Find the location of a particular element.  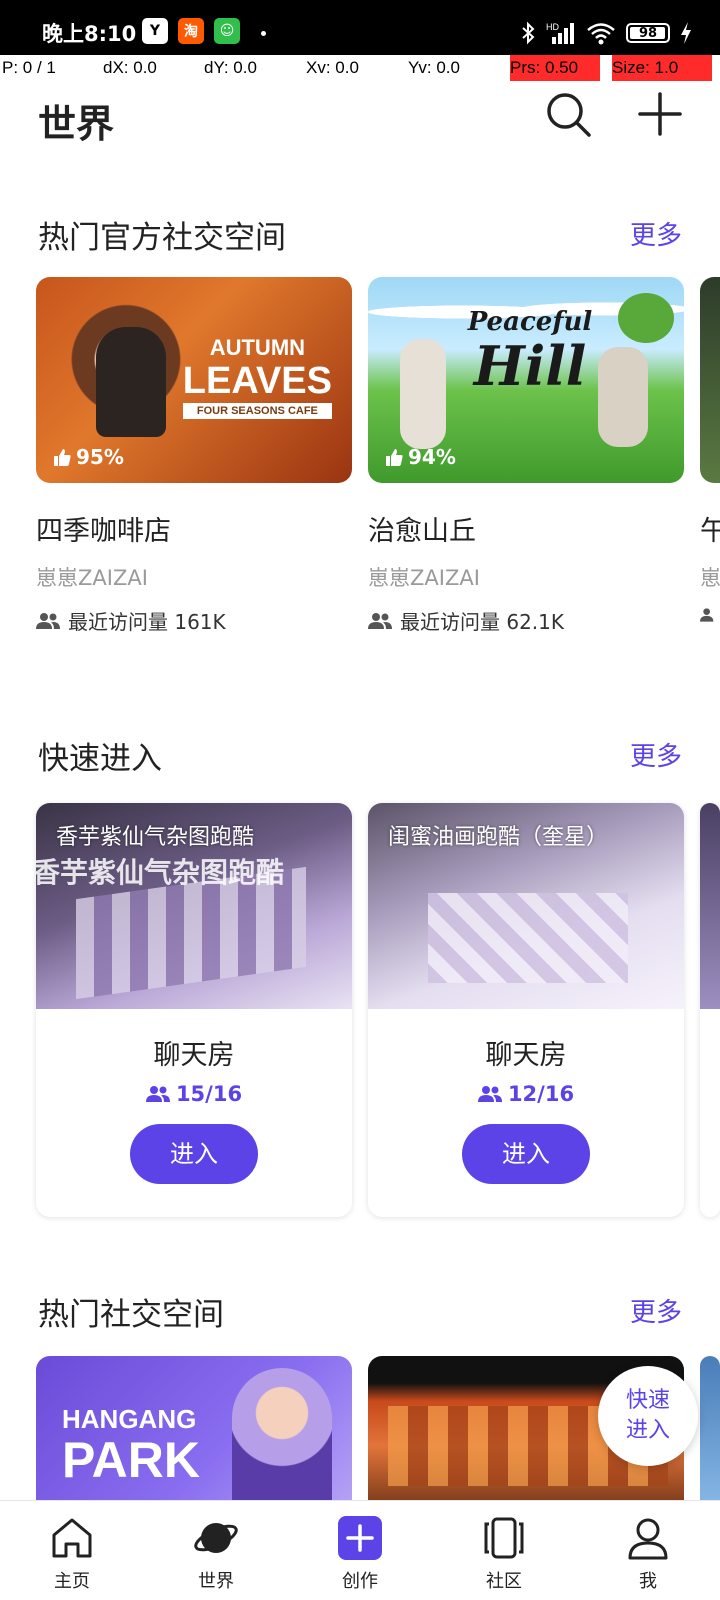

space-visits is located at coordinates (710, 615).